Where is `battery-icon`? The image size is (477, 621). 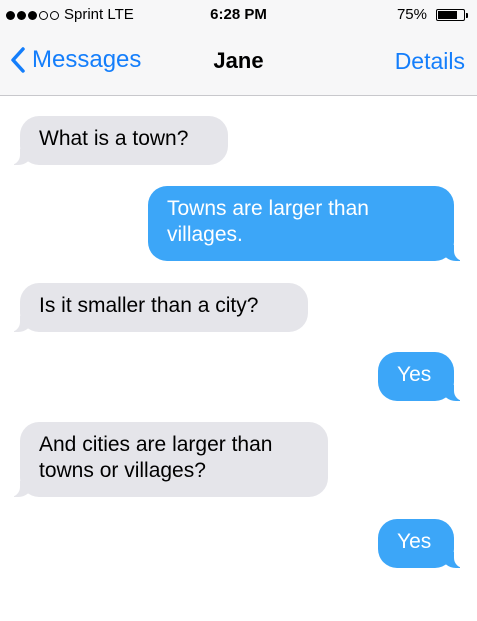
battery-icon is located at coordinates (450, 15).